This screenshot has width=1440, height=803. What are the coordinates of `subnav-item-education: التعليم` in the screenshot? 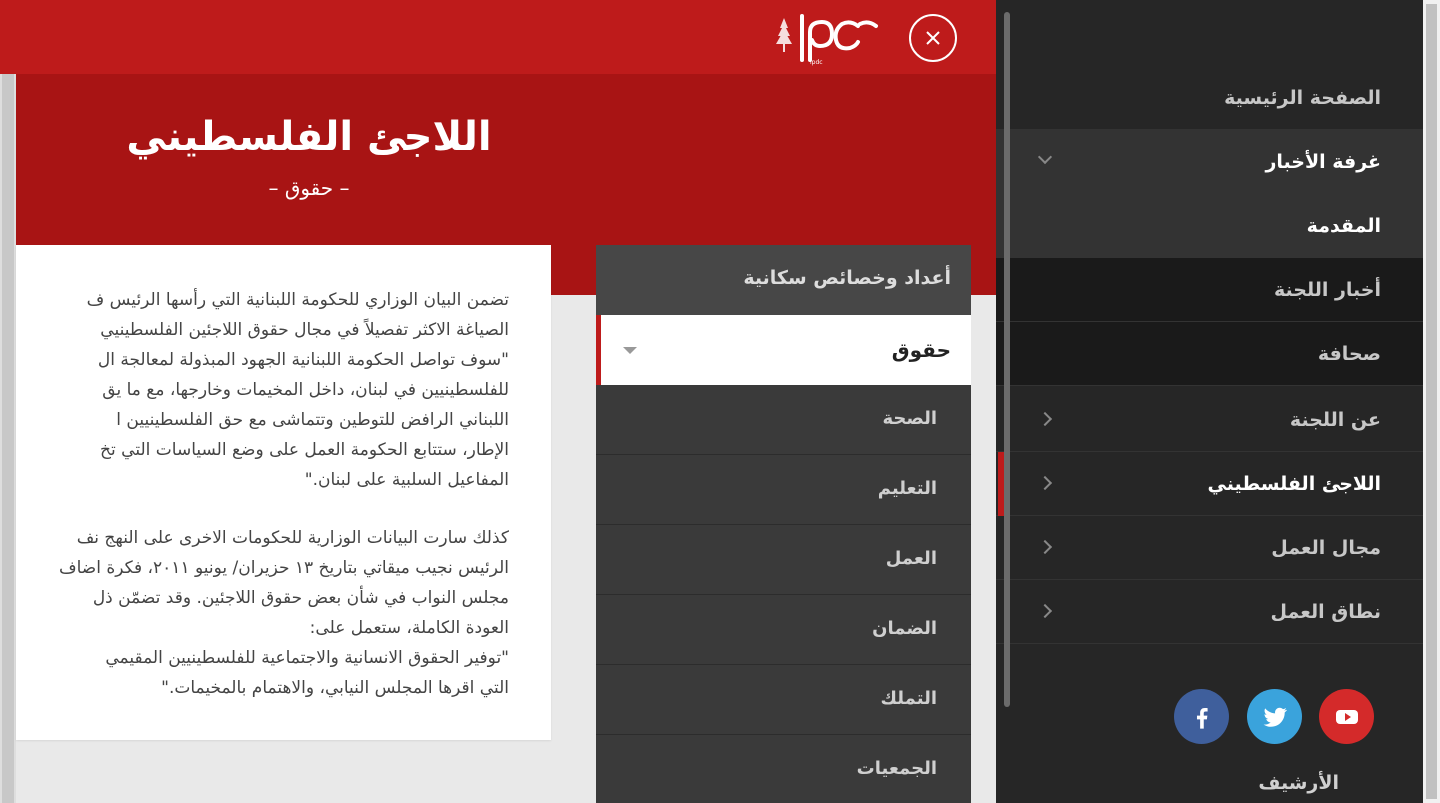 It's located at (783, 490).